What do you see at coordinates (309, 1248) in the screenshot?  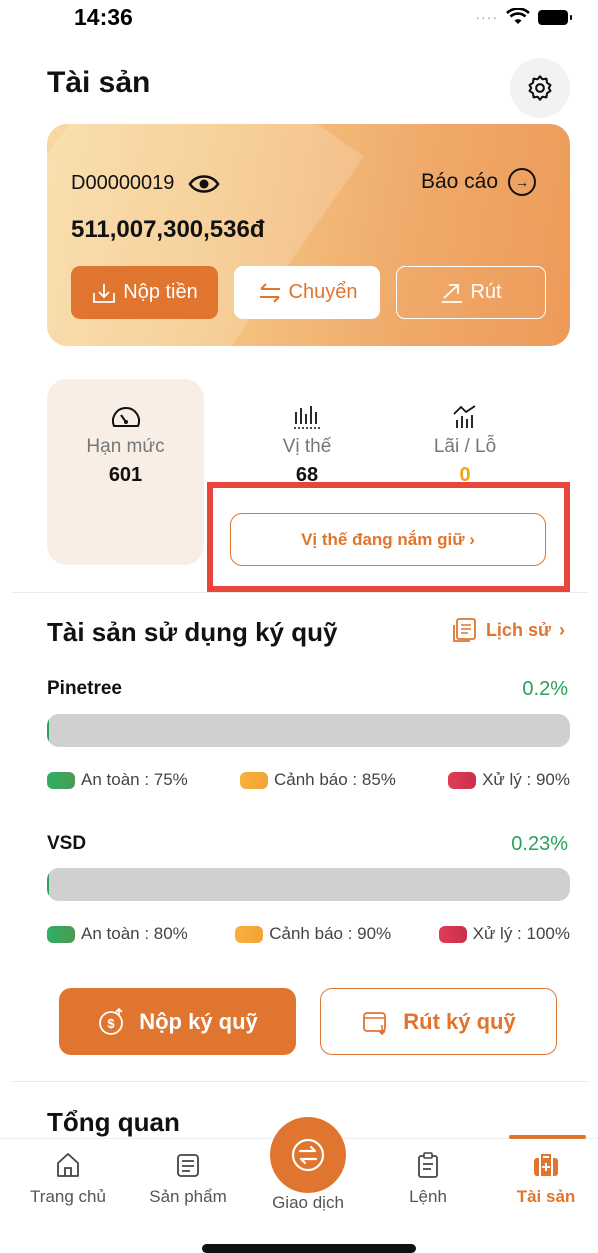 I see `home-indicator` at bounding box center [309, 1248].